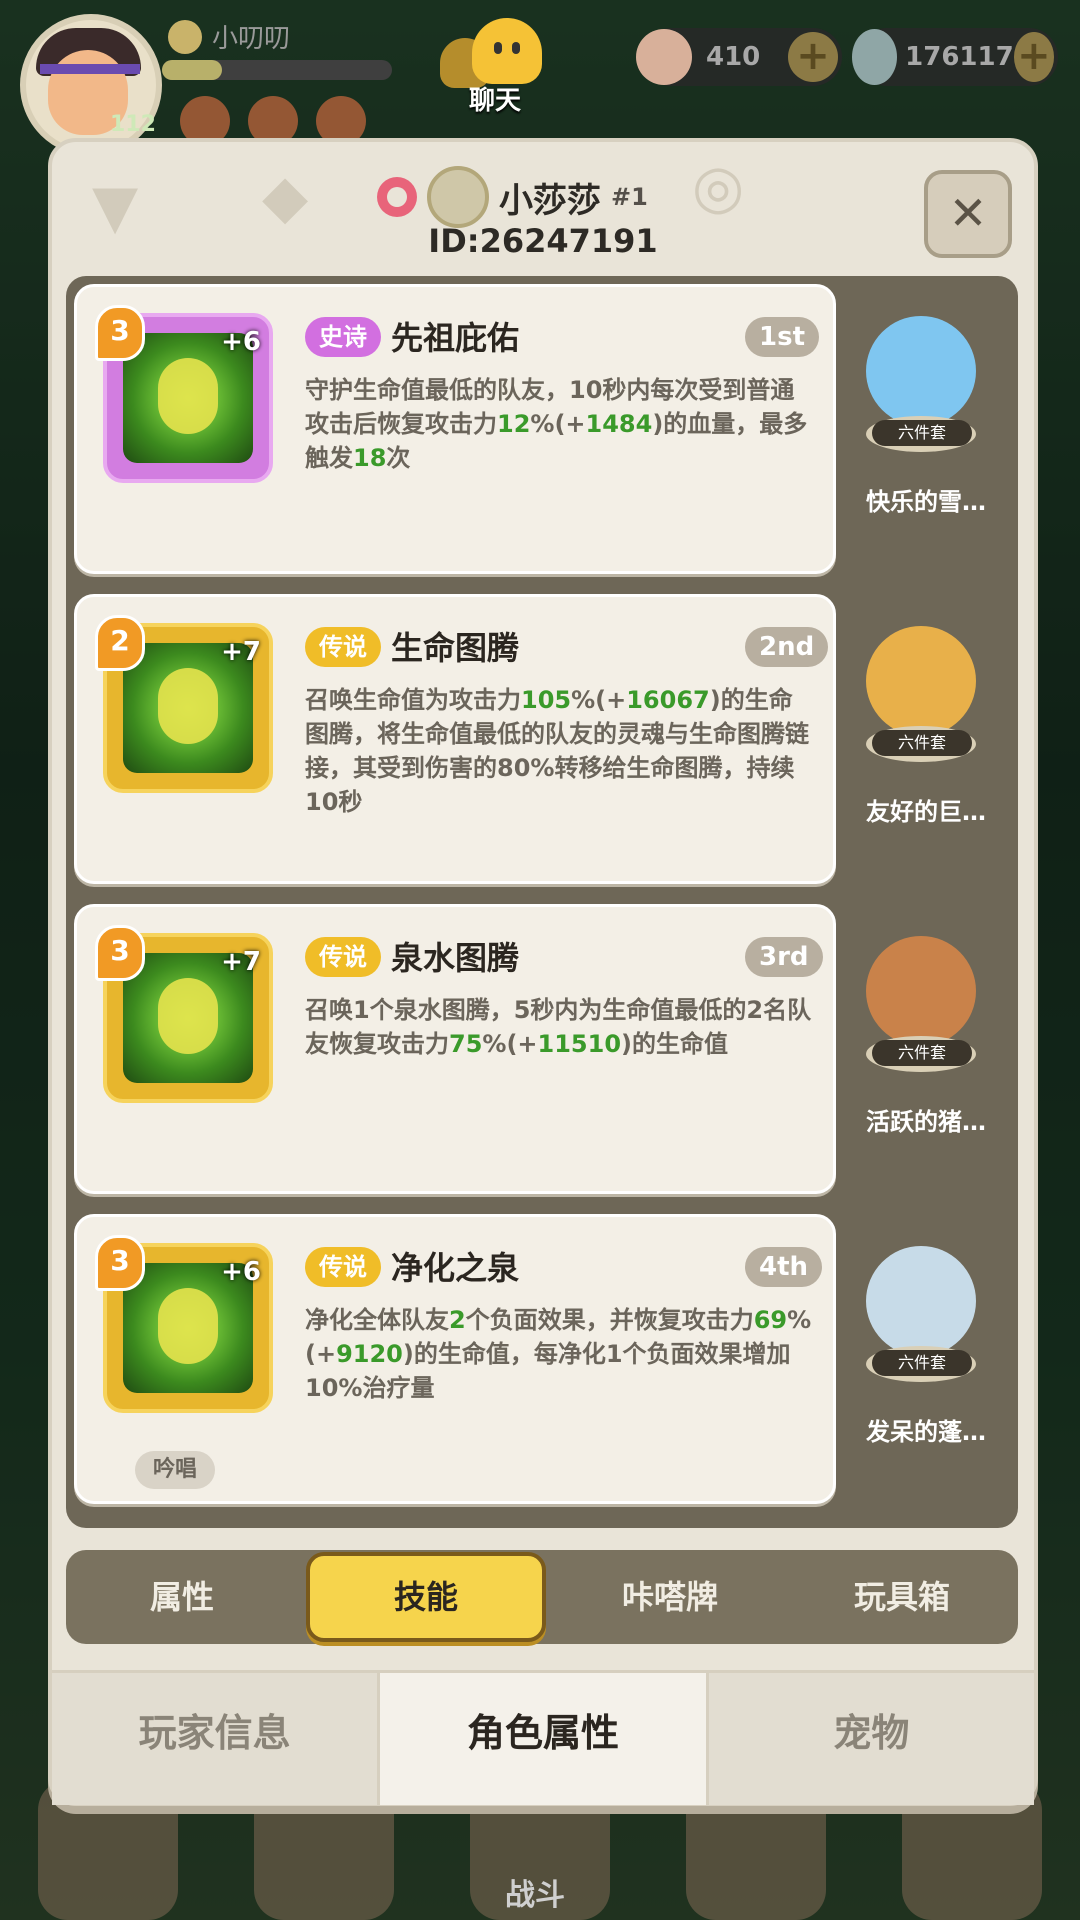 The image size is (1080, 1920). I want to click on sub-tab-bar: 属性 技能 咔嗒牌 玩具箱, so click(542, 1597).